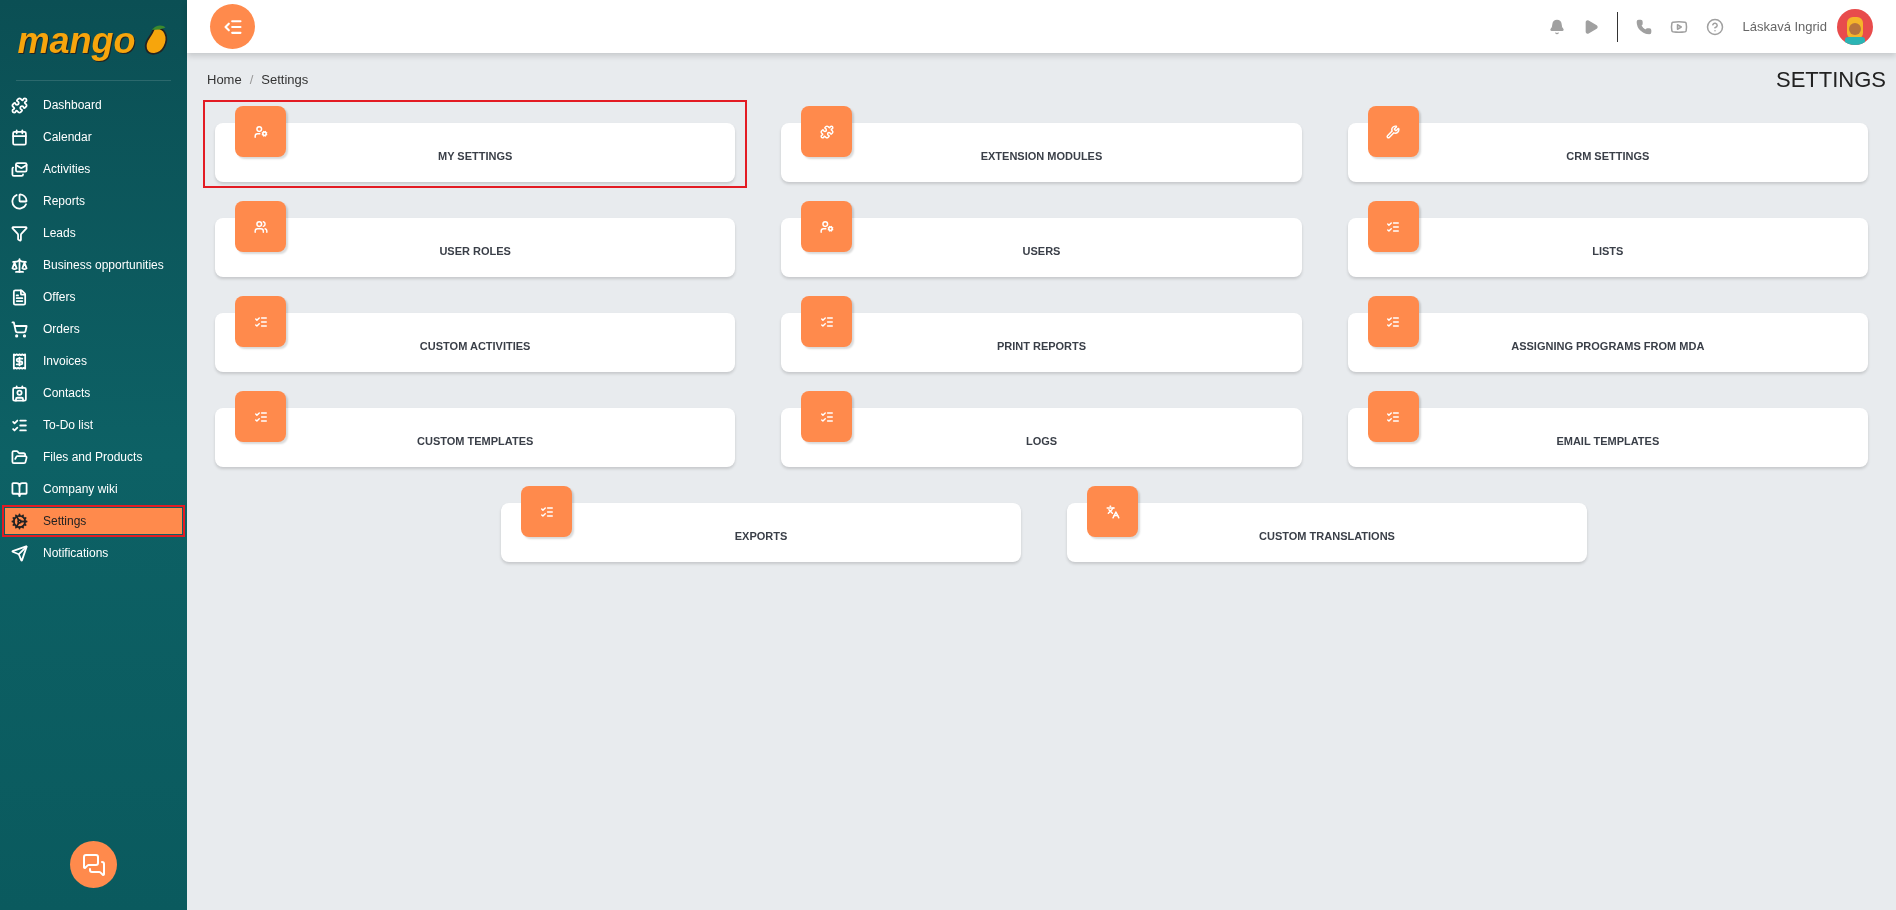  I want to click on sidebar-item: Activities, so click(93, 169).